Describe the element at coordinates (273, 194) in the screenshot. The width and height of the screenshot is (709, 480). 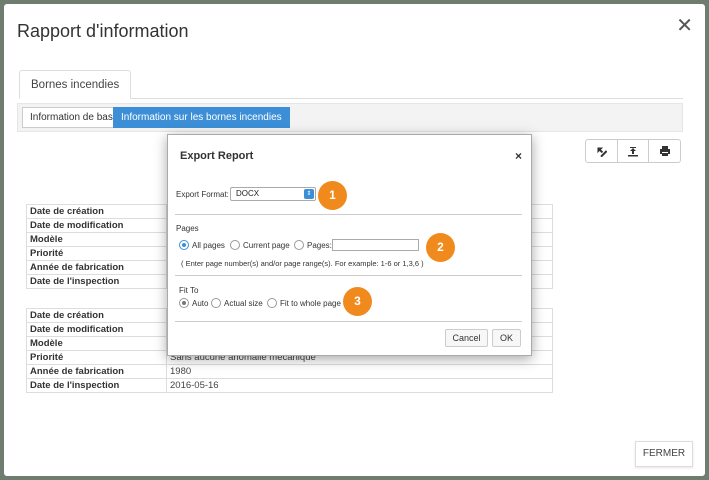
I see `export-format-select: DOCX ⇕` at that location.